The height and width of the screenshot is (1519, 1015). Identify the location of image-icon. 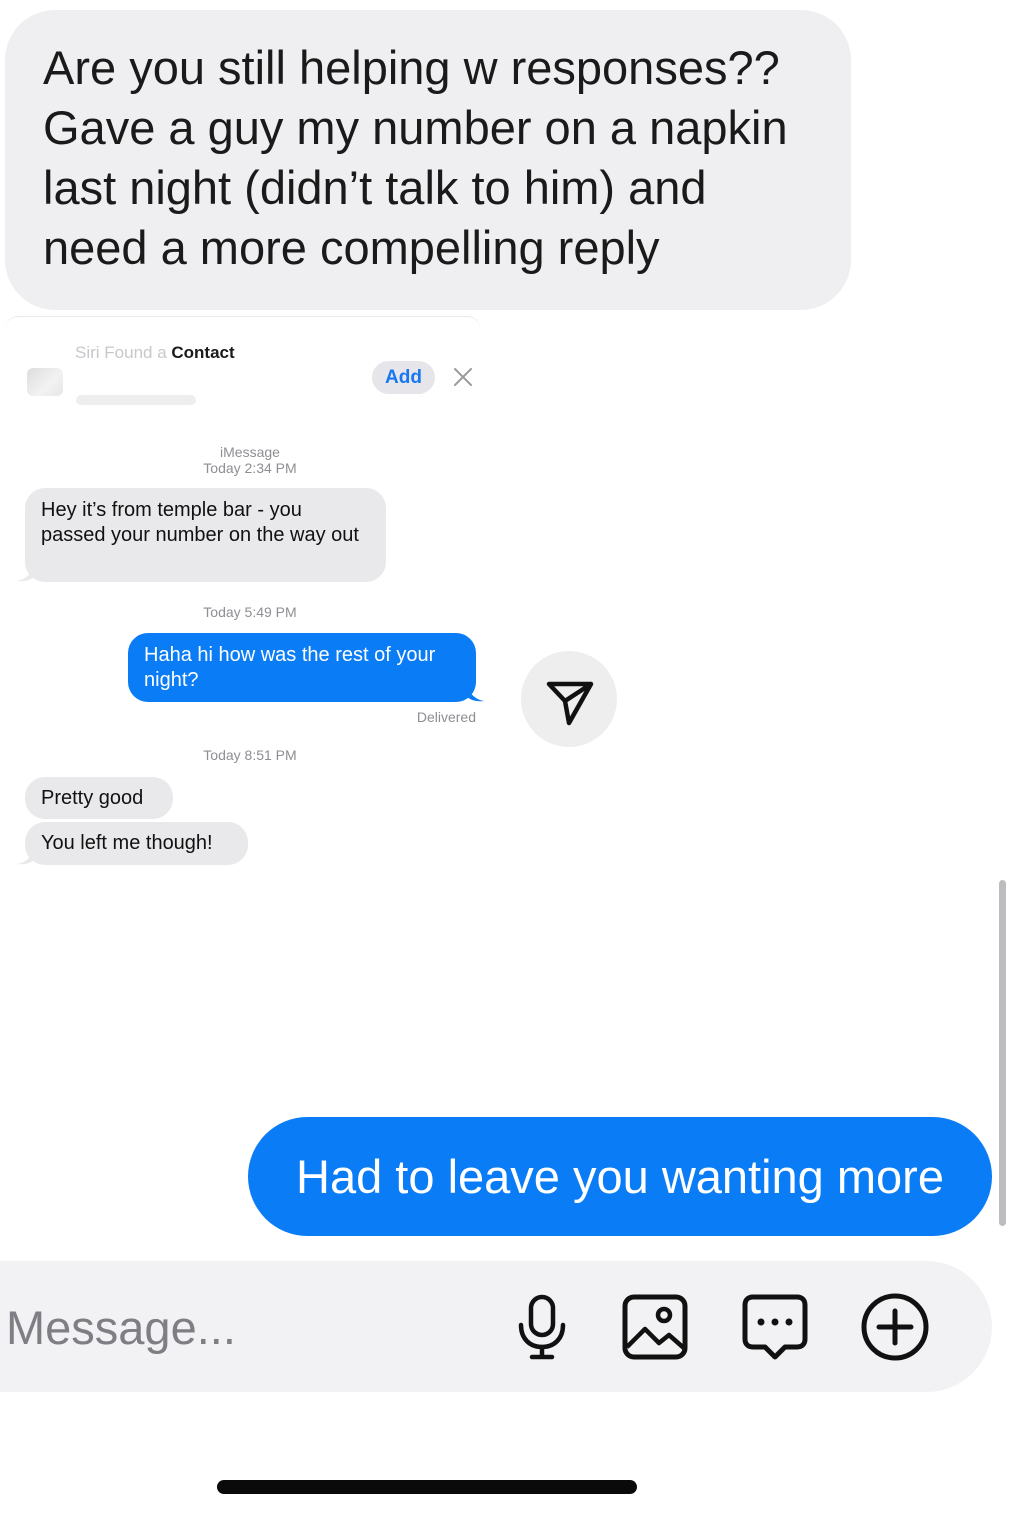
(655, 1327).